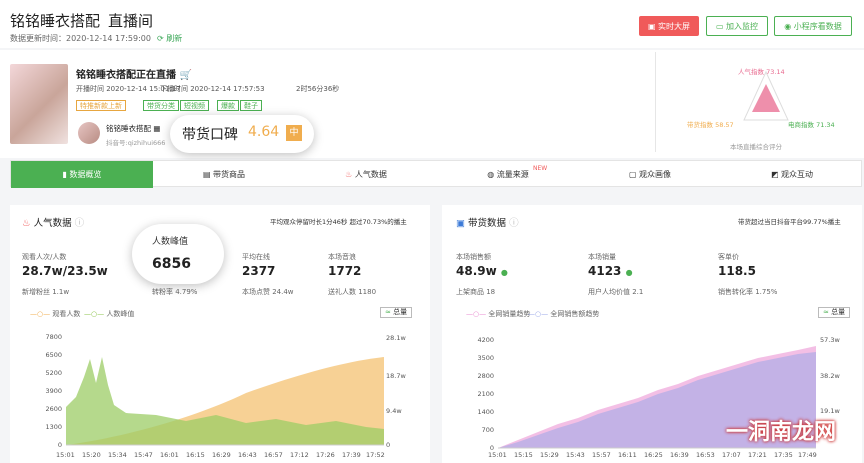 Image resolution: width=864 pixels, height=463 pixels. I want to click on sales-summary: 带货超过当日抖音平台99.77%播主, so click(789, 222).